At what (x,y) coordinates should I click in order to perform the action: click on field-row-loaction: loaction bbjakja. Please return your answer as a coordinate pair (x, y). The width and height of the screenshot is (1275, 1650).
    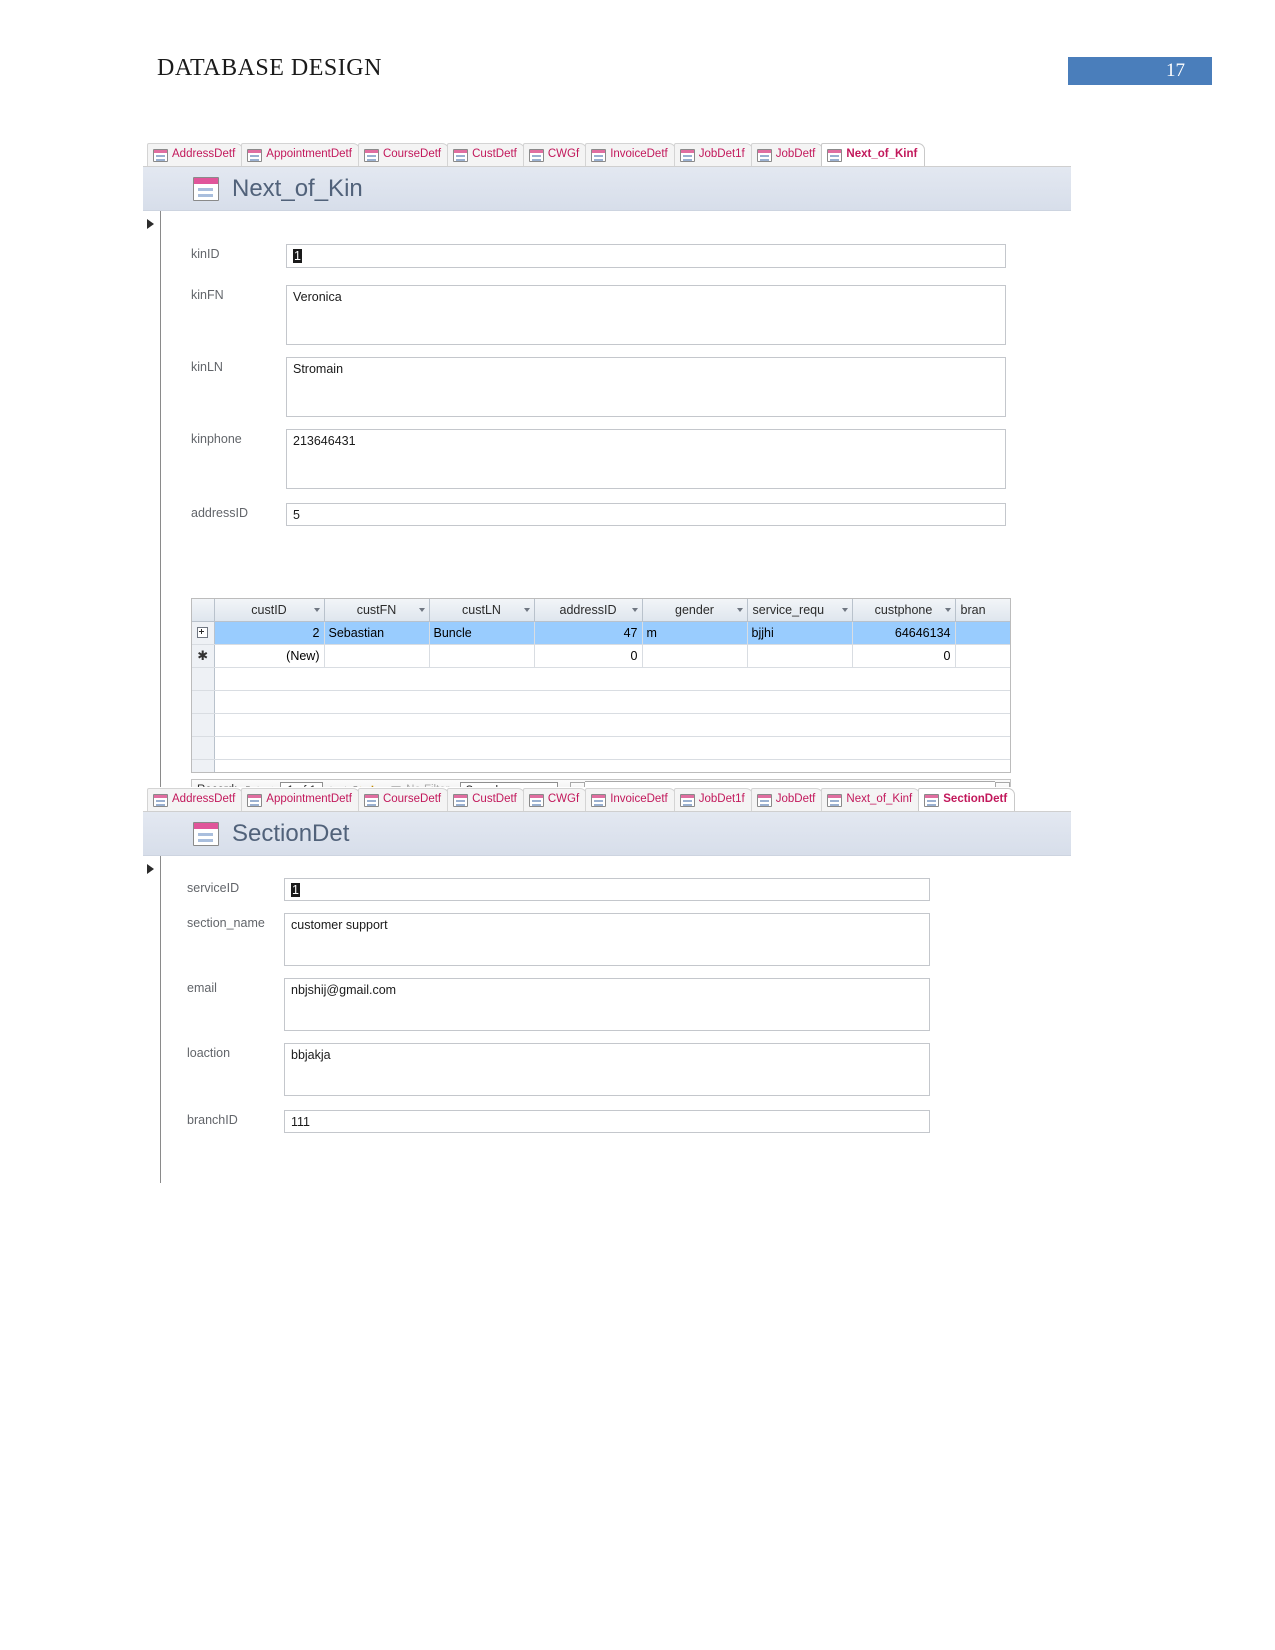
    Looking at the image, I should click on (558, 1069).